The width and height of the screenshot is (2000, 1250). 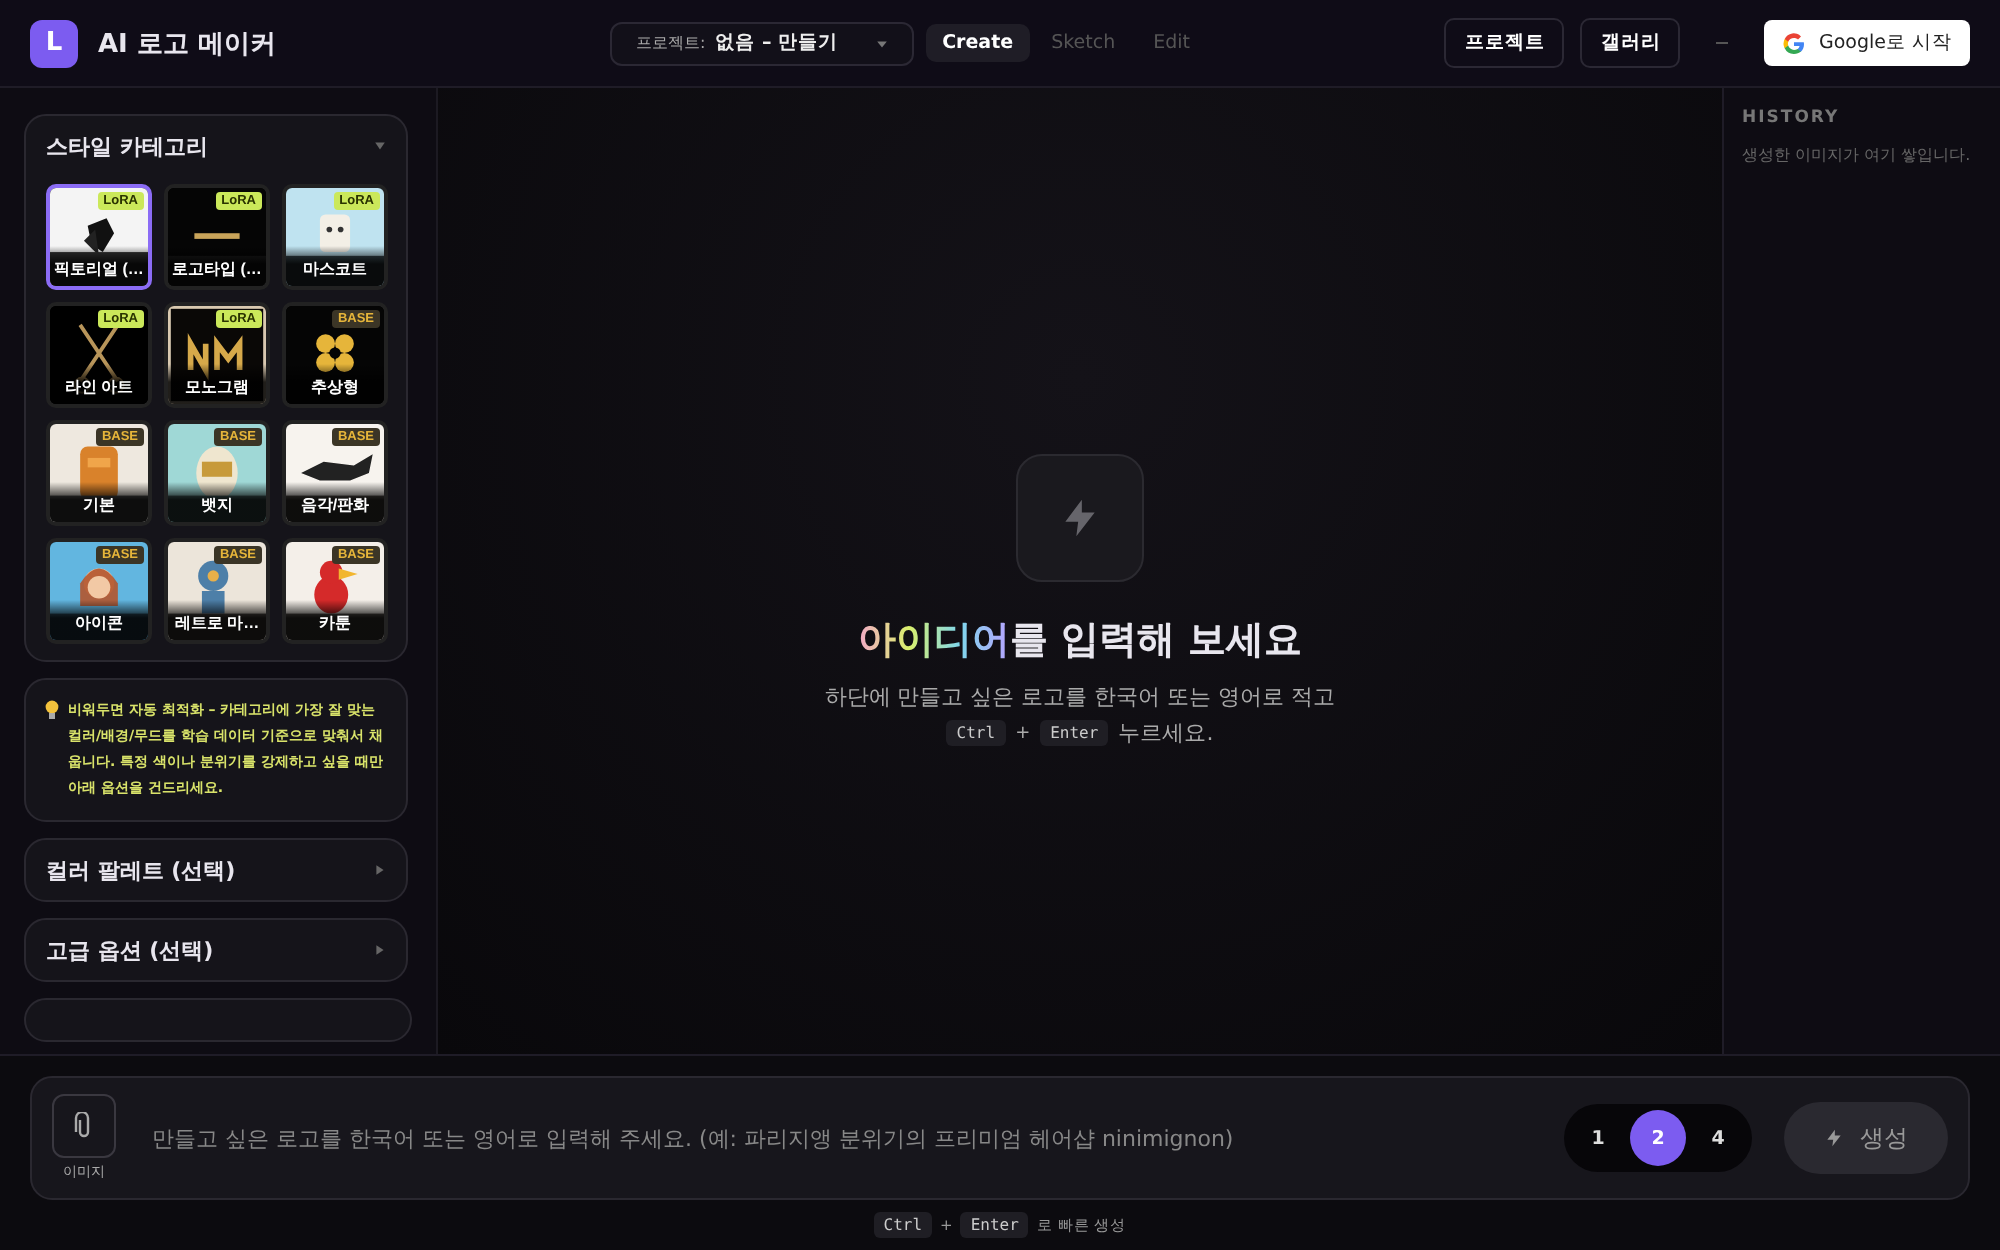 I want to click on history-empty-text: 생성한 이미지가 여기 쌓입니다., so click(x=1857, y=155).